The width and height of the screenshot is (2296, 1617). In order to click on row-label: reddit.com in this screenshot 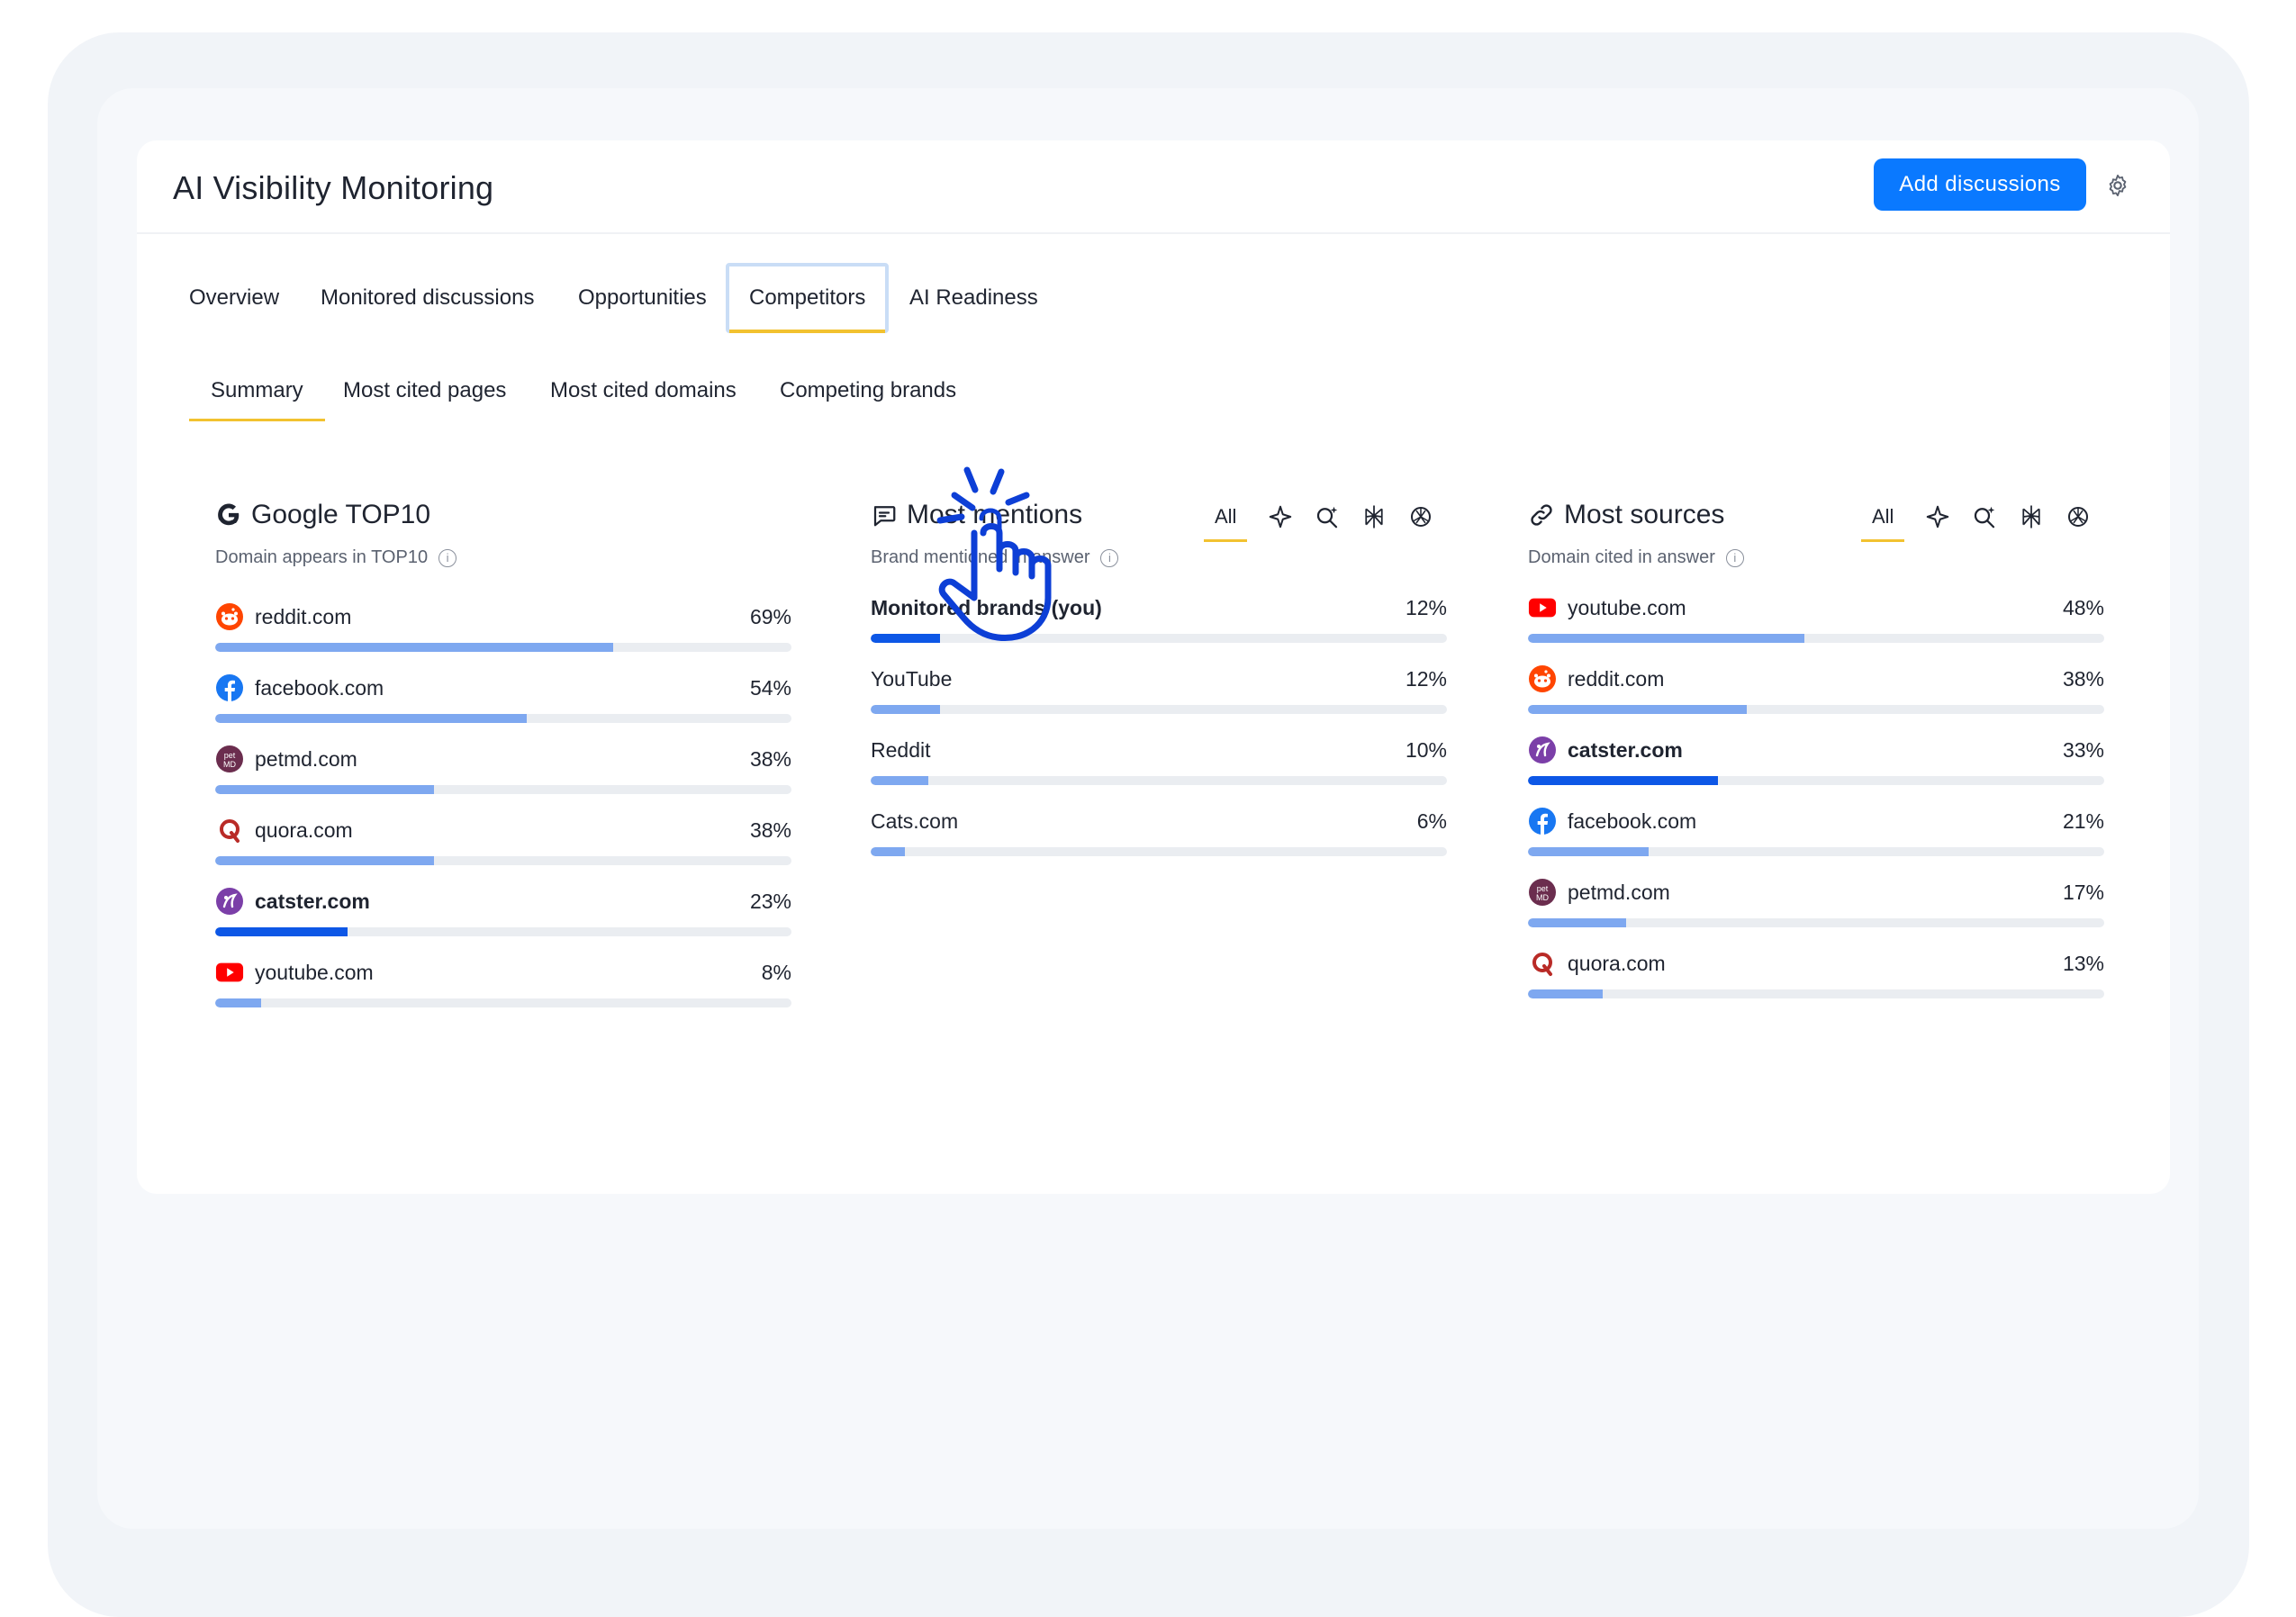, I will do `click(283, 616)`.